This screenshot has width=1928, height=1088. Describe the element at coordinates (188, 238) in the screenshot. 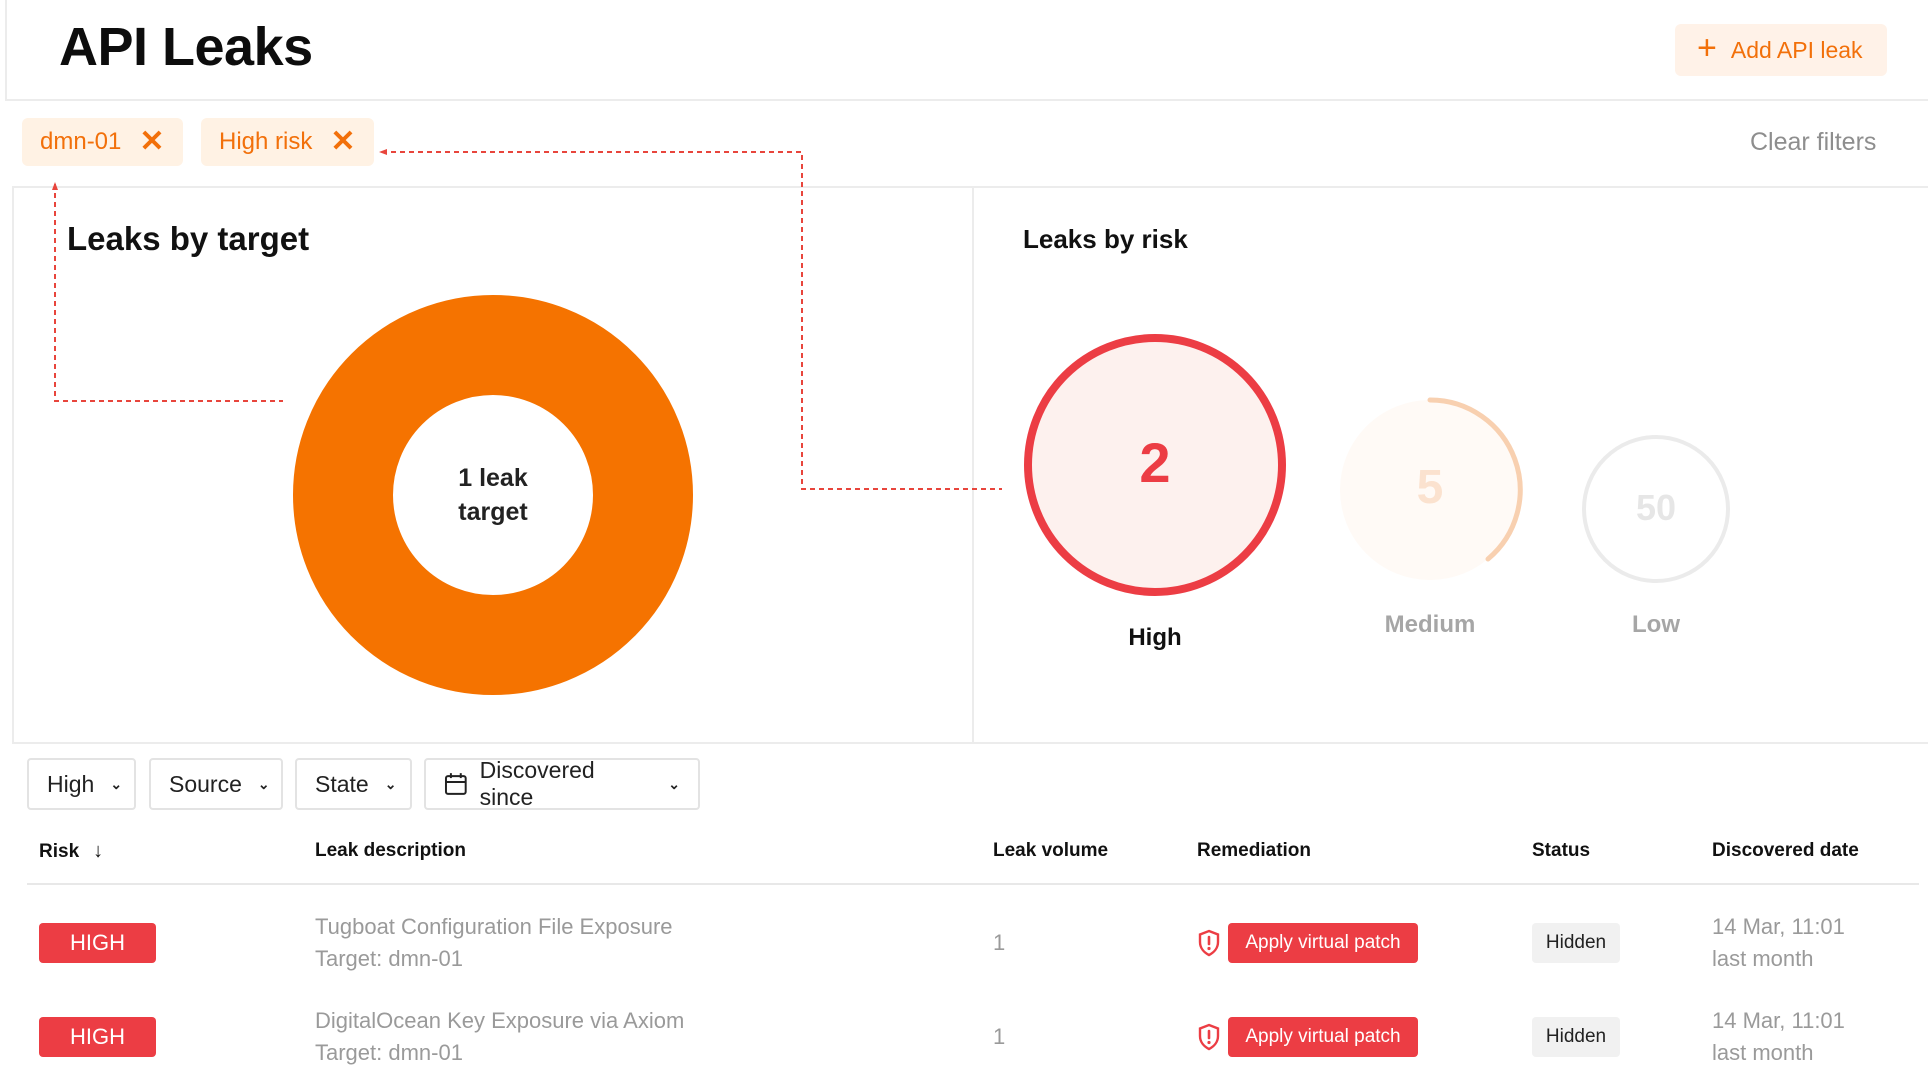

I see `leaks-by-target-title: Leaks by target` at that location.